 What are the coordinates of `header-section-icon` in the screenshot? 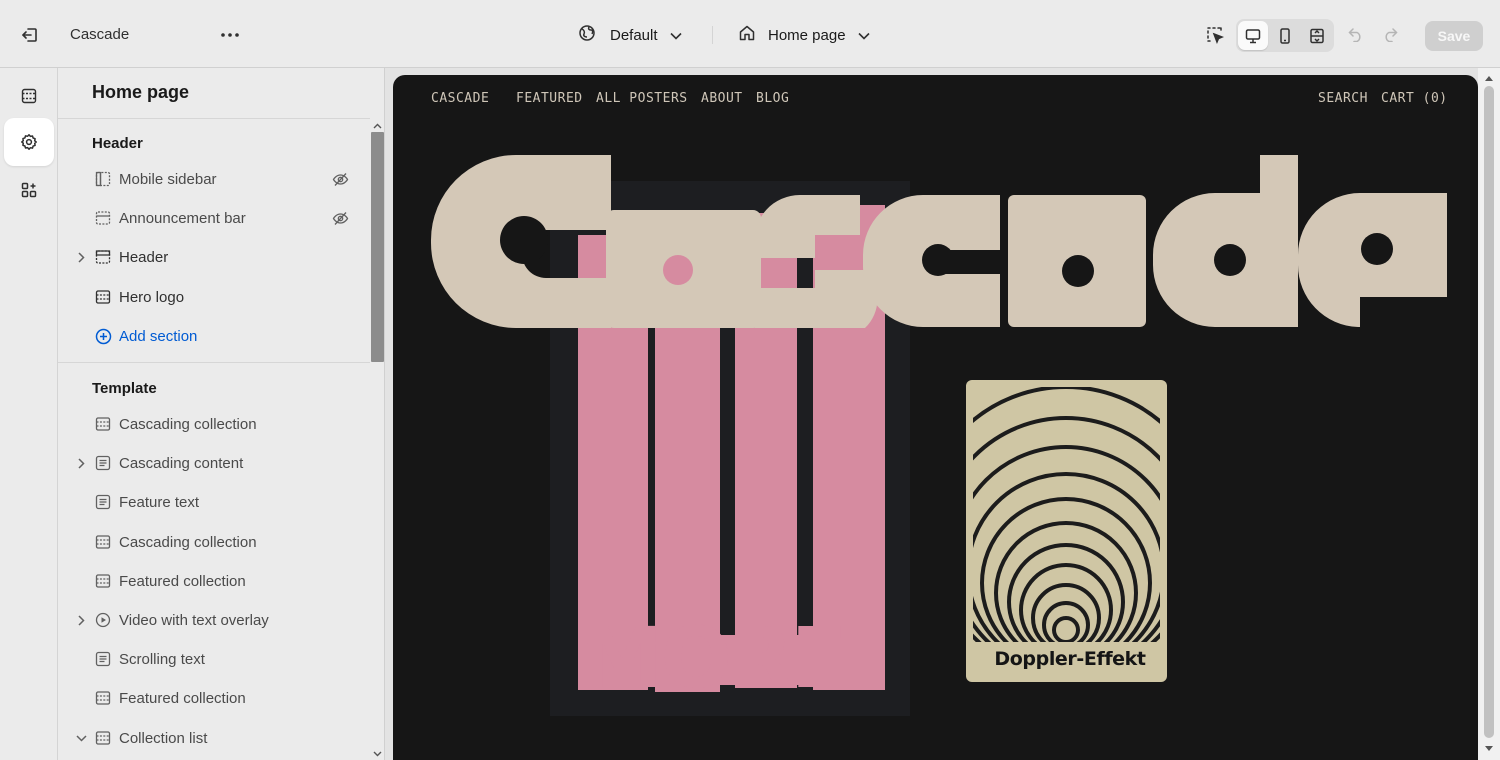 It's located at (103, 257).